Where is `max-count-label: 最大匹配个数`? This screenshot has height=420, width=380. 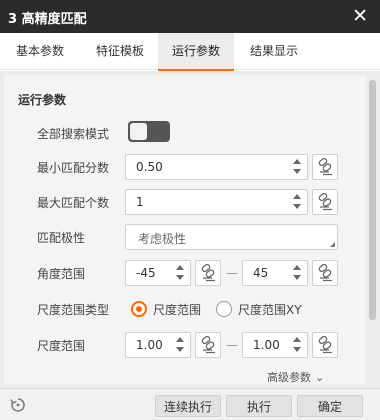 max-count-label: 最大匹配个数 is located at coordinates (73, 203).